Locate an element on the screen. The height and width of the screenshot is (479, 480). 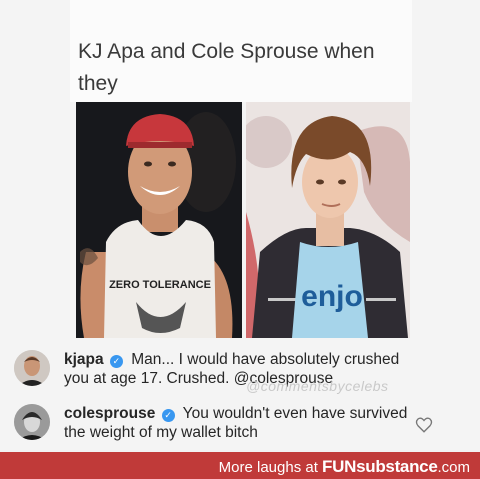
avatar-kjapa is located at coordinates (32, 368).